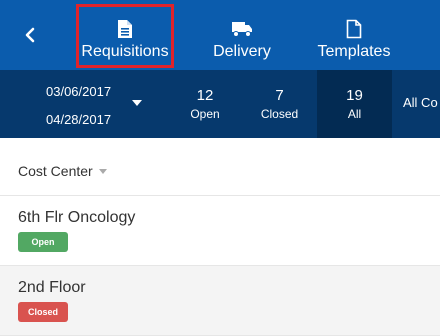 Image resolution: width=440 pixels, height=336 pixels. I want to click on blank-document-icon, so click(354, 29).